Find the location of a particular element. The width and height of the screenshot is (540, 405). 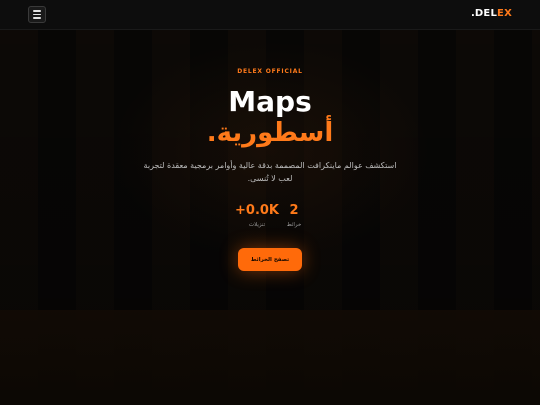

stat-maps: 2 خرائط is located at coordinates (294, 215).